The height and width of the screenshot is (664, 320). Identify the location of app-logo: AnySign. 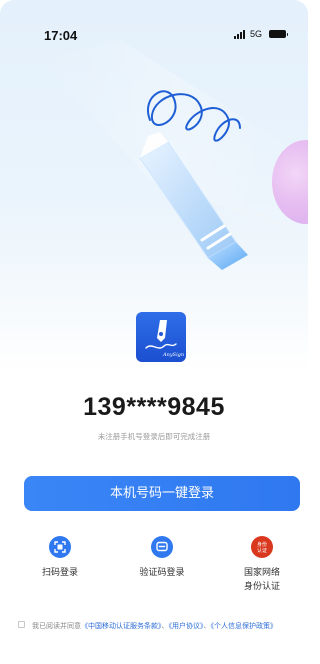
(161, 337).